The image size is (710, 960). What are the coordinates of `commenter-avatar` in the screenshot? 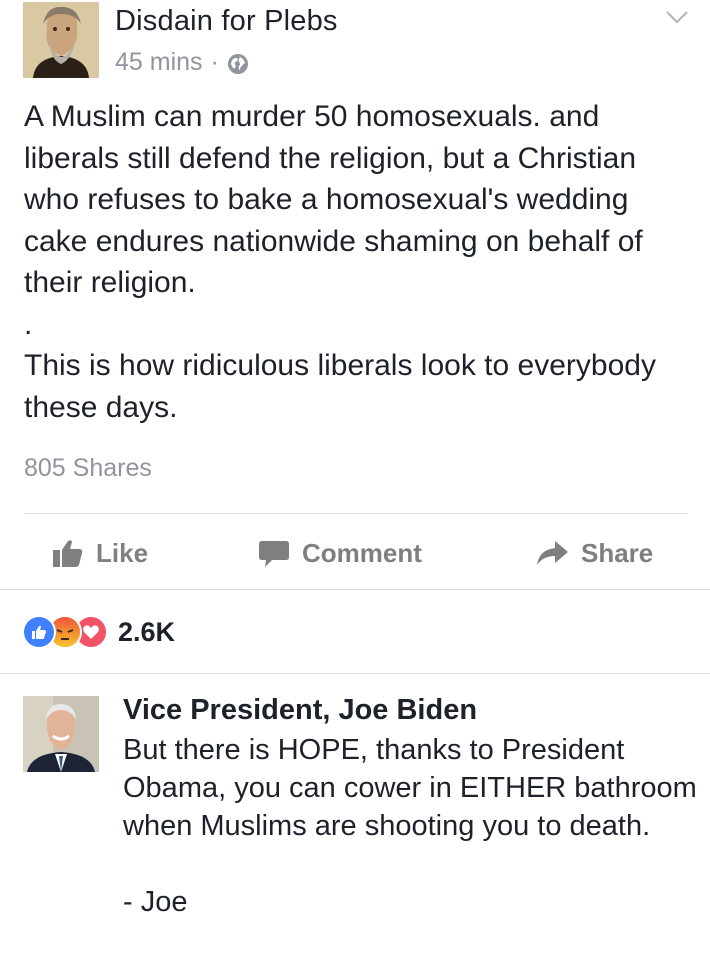 It's located at (61, 734).